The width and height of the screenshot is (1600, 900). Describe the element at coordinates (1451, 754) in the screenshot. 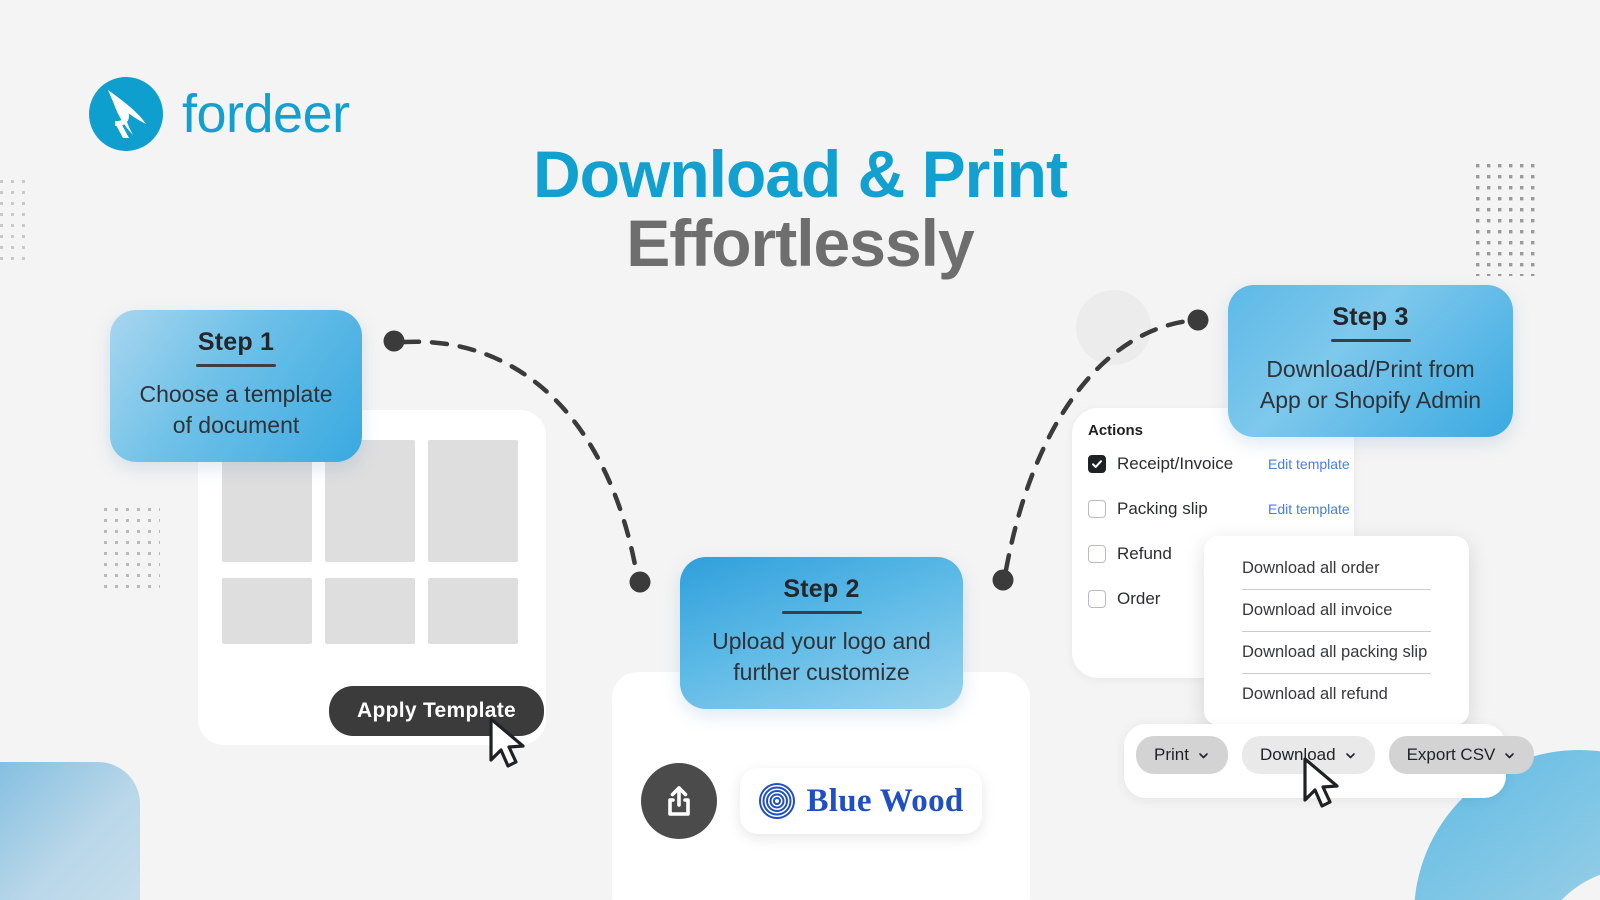

I see `export-csv-button-label: Export CSV` at that location.